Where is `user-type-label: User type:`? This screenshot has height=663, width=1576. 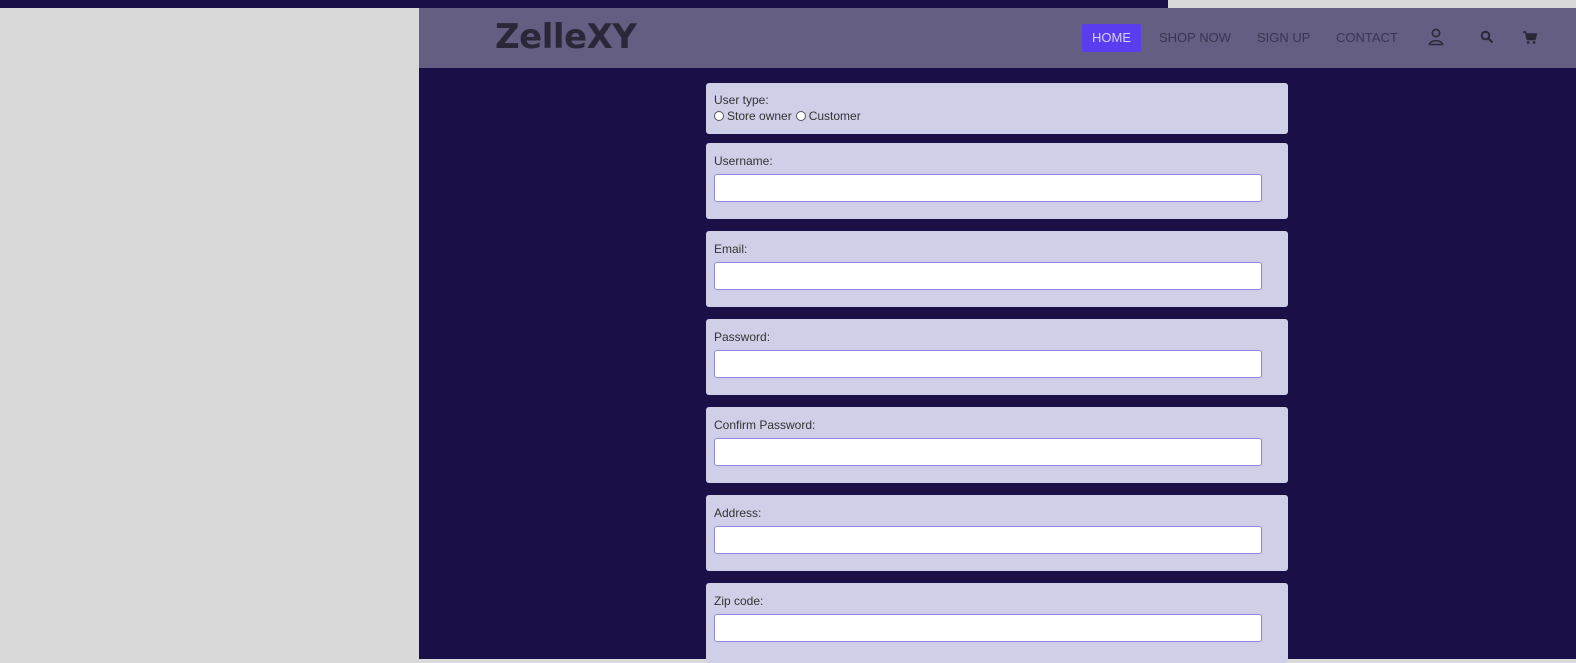 user-type-label: User type: is located at coordinates (741, 100).